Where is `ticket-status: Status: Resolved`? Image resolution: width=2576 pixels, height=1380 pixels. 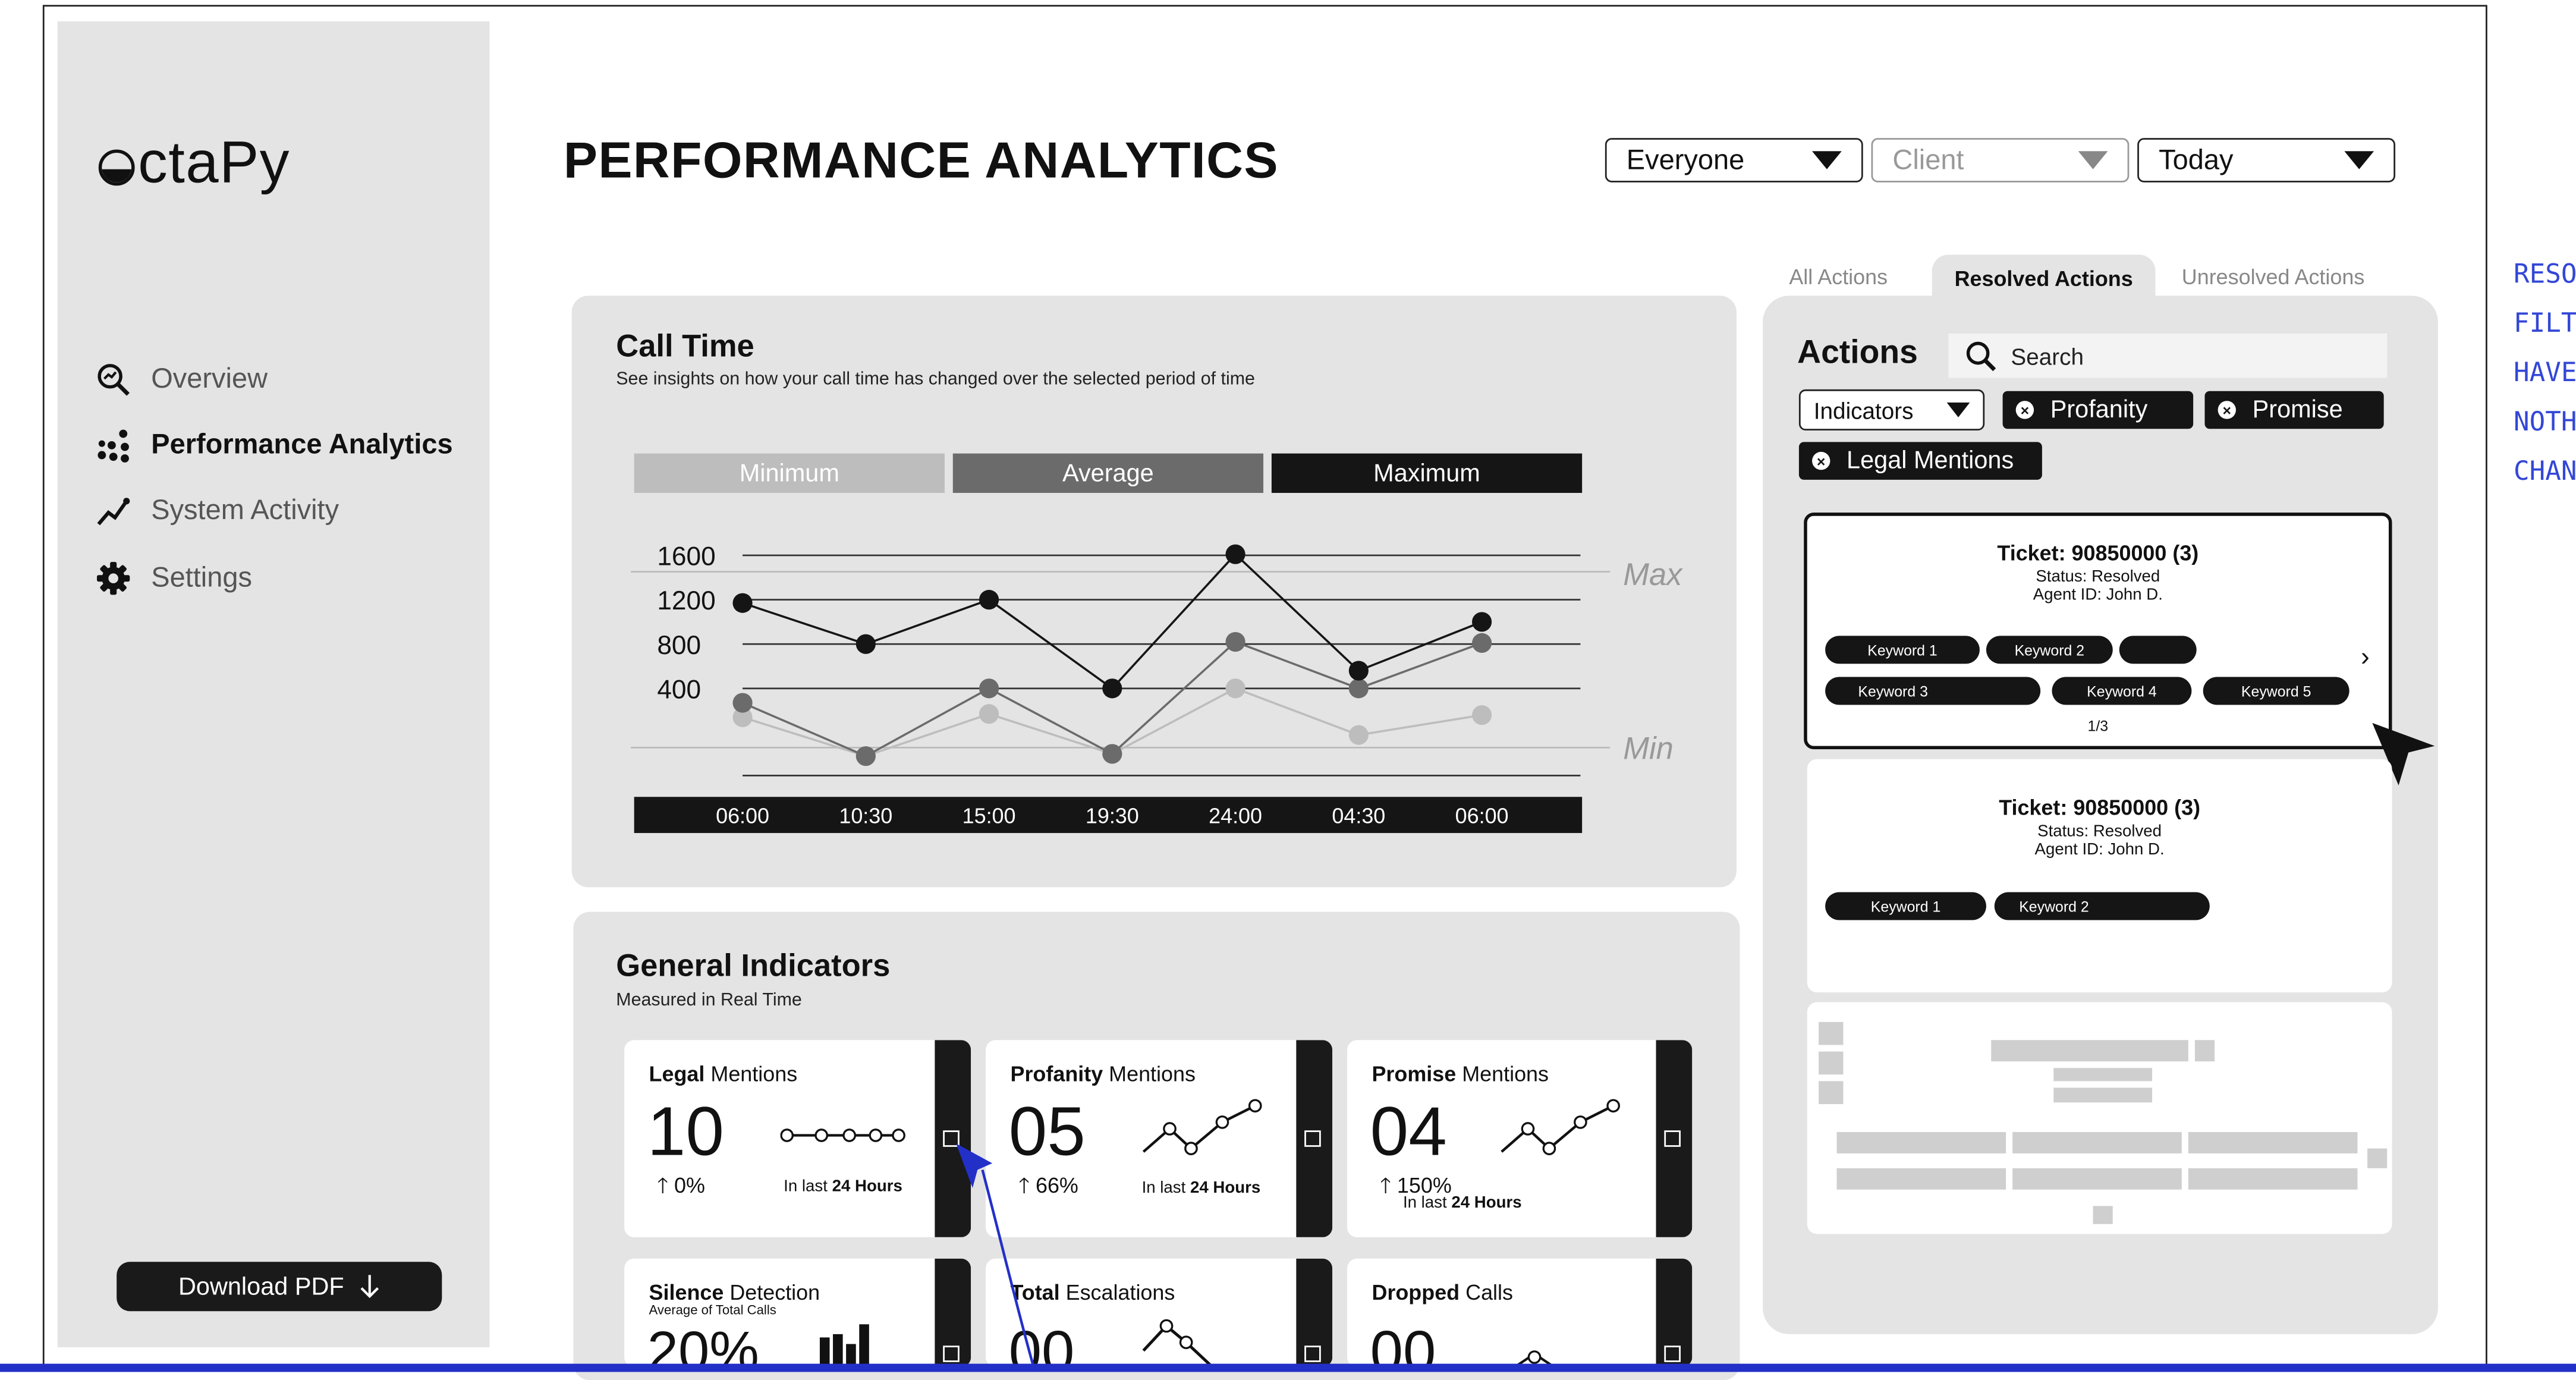
ticket-status: Status: Resolved is located at coordinates (2099, 832).